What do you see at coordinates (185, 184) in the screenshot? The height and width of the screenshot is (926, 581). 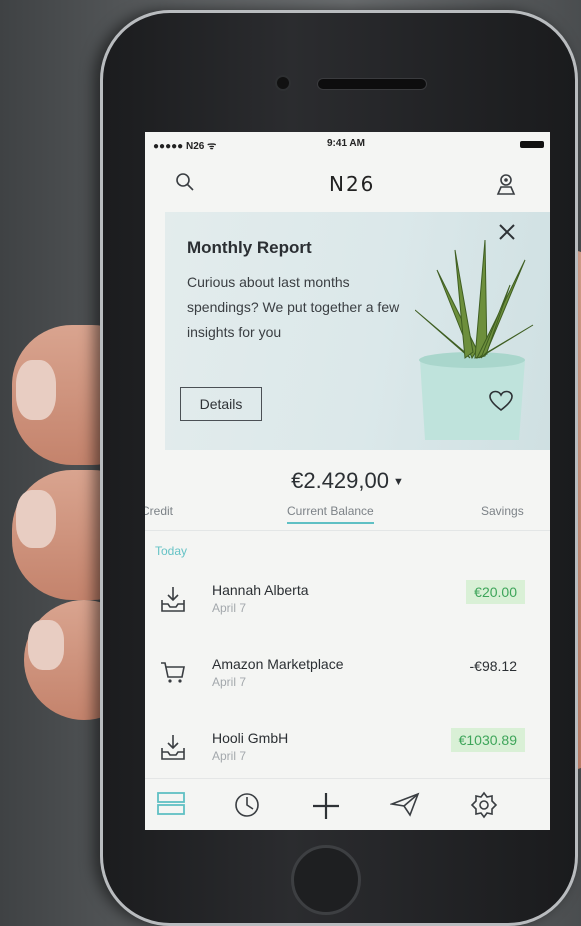 I see `search-icon` at bounding box center [185, 184].